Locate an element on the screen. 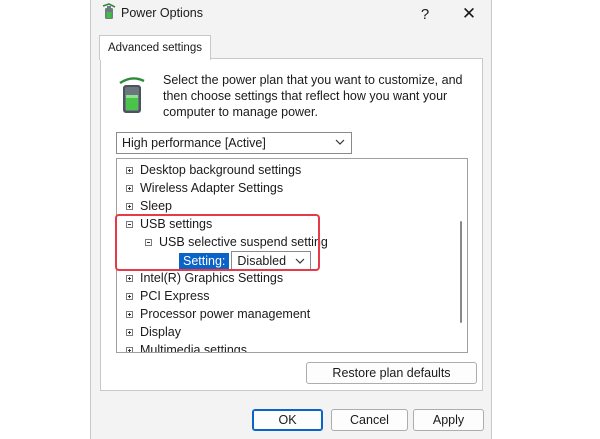 The width and height of the screenshot is (600, 439). tree-item-desktop-background: Desktop background settings is located at coordinates (213, 170).